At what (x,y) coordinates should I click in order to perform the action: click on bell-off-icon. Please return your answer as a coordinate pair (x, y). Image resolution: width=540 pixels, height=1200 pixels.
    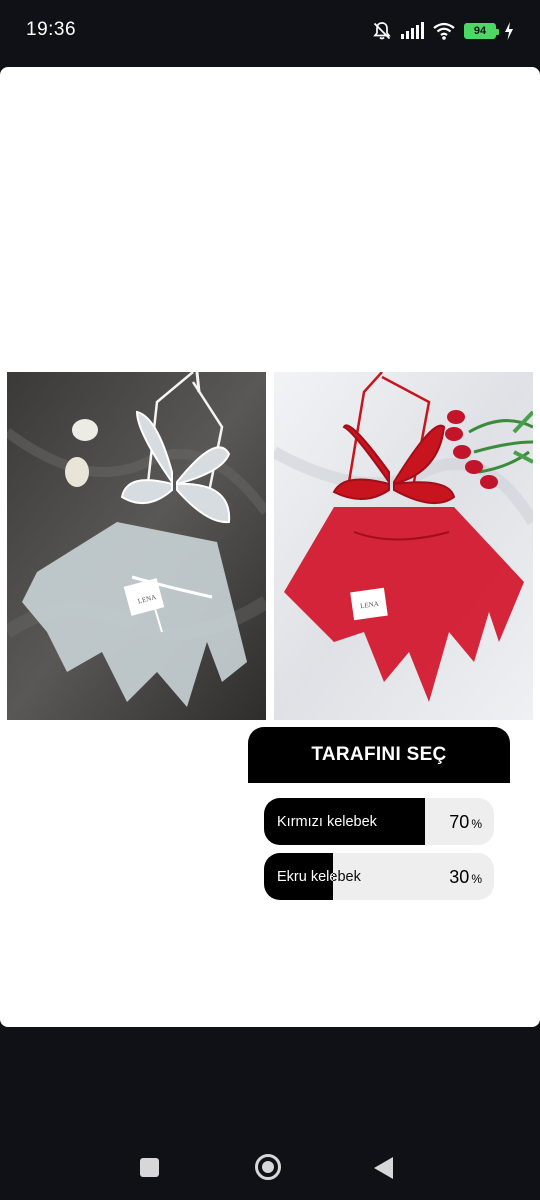
    Looking at the image, I should click on (382, 31).